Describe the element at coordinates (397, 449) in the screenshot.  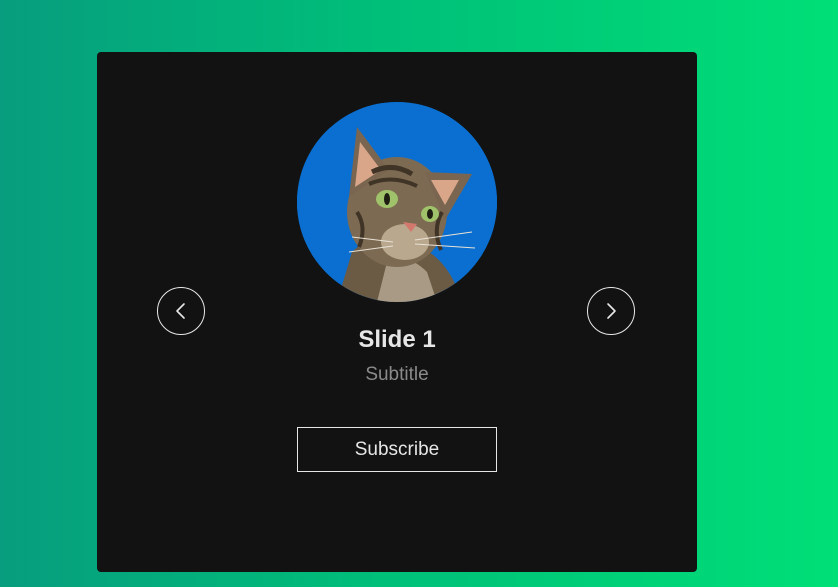
I see `subscribe-button: Subscribe` at that location.